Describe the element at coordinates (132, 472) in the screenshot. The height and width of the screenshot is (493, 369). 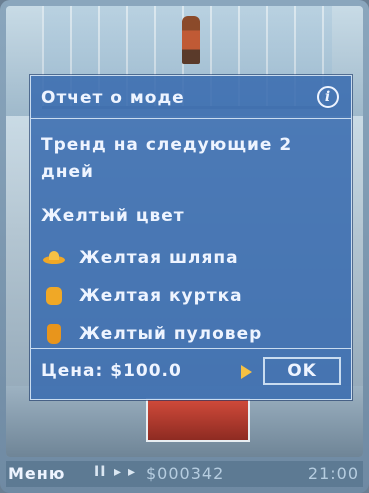
I see `fast-forward-icon: ▸` at that location.